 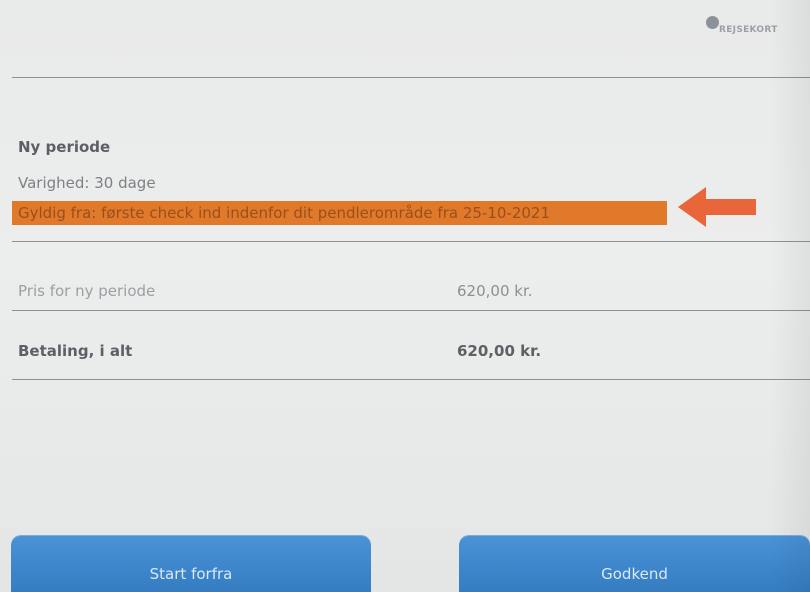 What do you see at coordinates (64, 147) in the screenshot?
I see `period-title: Ny periode` at bounding box center [64, 147].